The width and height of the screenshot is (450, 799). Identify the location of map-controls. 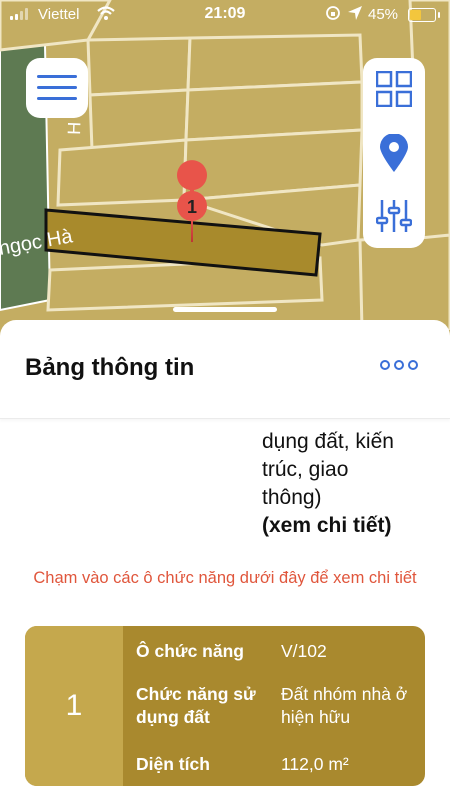
(394, 153).